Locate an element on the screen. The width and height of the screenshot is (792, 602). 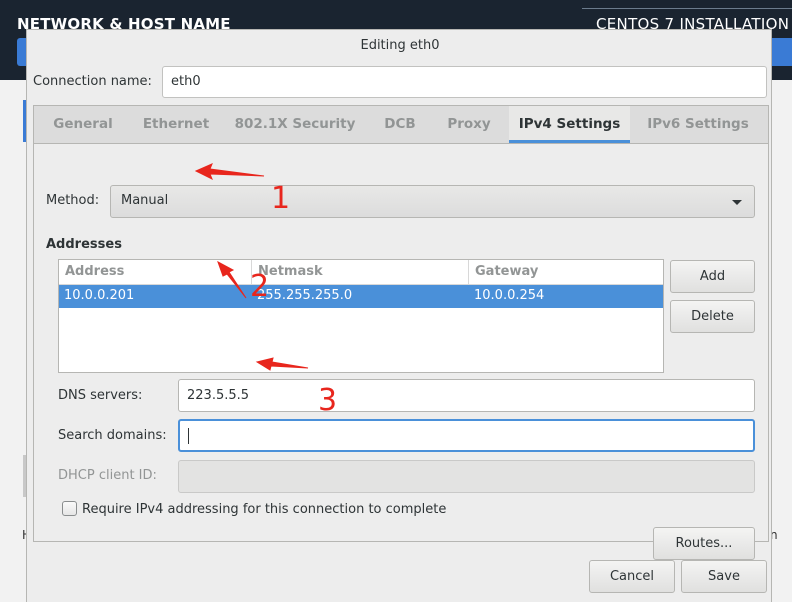
text-cursor is located at coordinates (188, 436).